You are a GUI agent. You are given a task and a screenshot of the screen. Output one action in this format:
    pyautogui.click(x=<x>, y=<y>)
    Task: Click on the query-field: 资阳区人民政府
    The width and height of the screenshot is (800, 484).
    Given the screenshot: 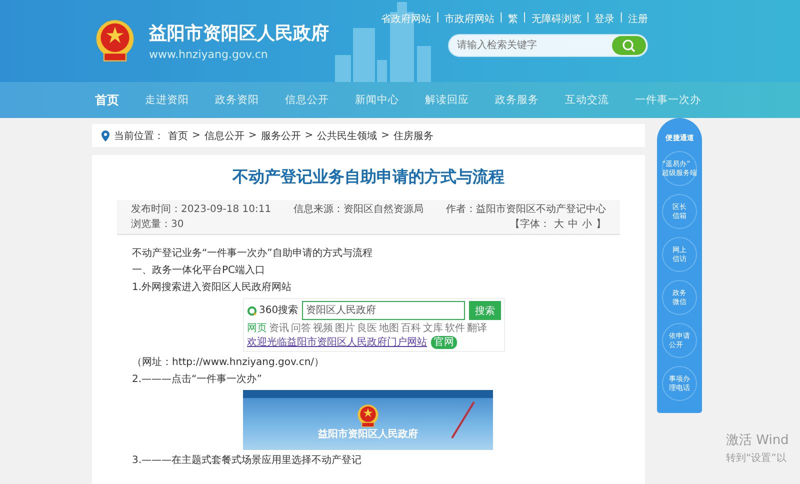 What is the action you would take?
    pyautogui.click(x=383, y=310)
    